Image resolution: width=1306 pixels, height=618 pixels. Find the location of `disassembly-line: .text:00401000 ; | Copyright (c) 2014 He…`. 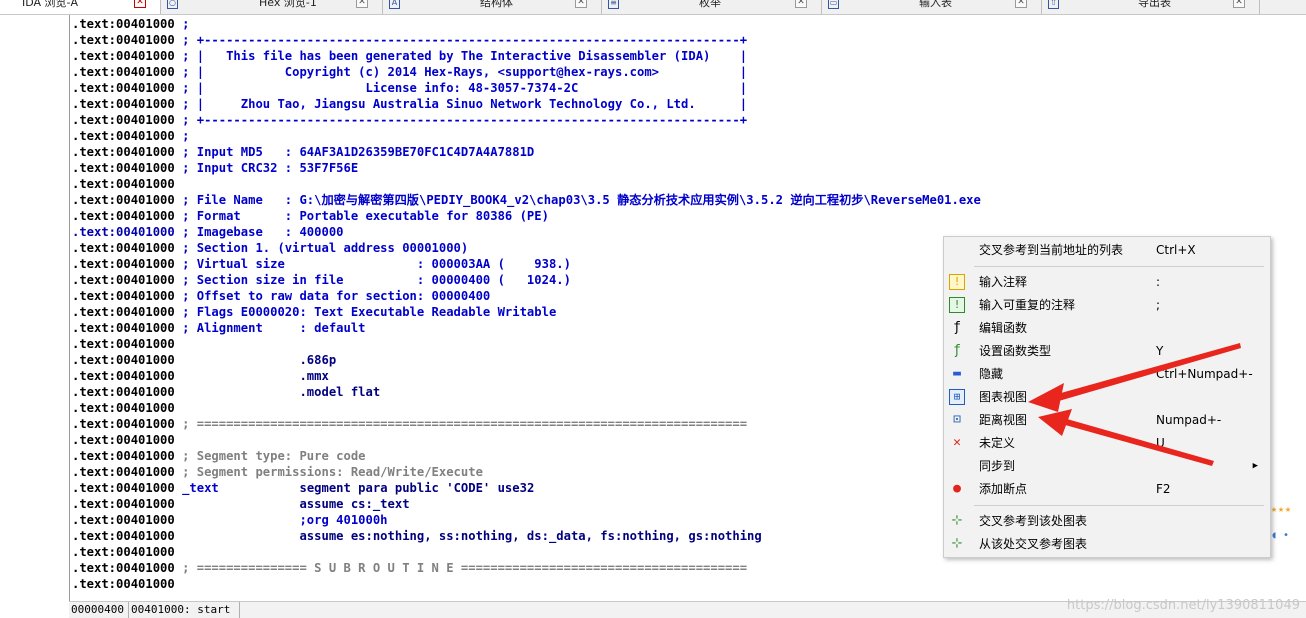

disassembly-line: .text:00401000 ; | Copyright (c) 2014 He… is located at coordinates (526, 72).